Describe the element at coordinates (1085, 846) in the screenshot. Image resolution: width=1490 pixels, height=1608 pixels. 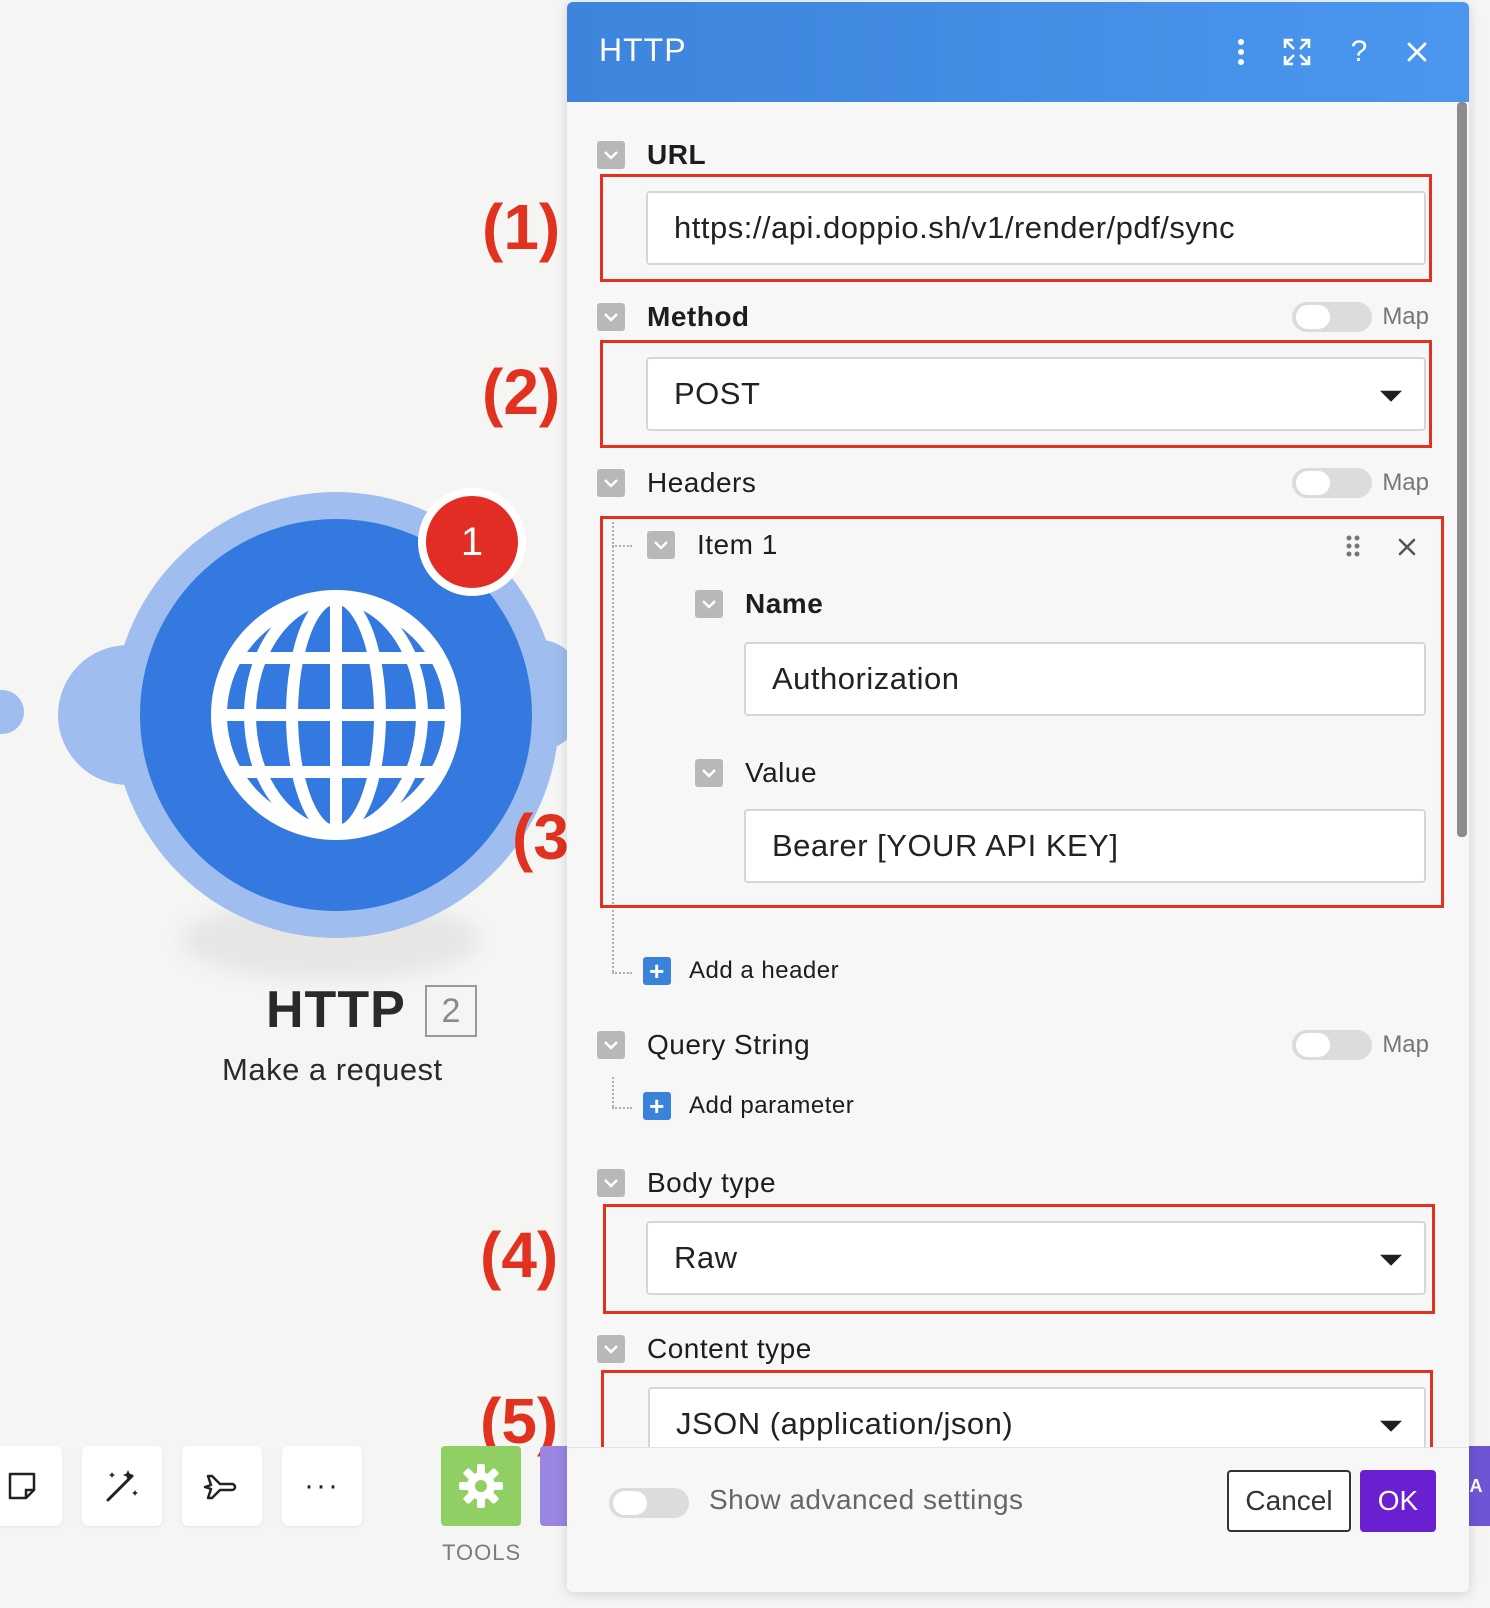
I see `header-value-input: Bearer [YOUR API KEY]` at that location.